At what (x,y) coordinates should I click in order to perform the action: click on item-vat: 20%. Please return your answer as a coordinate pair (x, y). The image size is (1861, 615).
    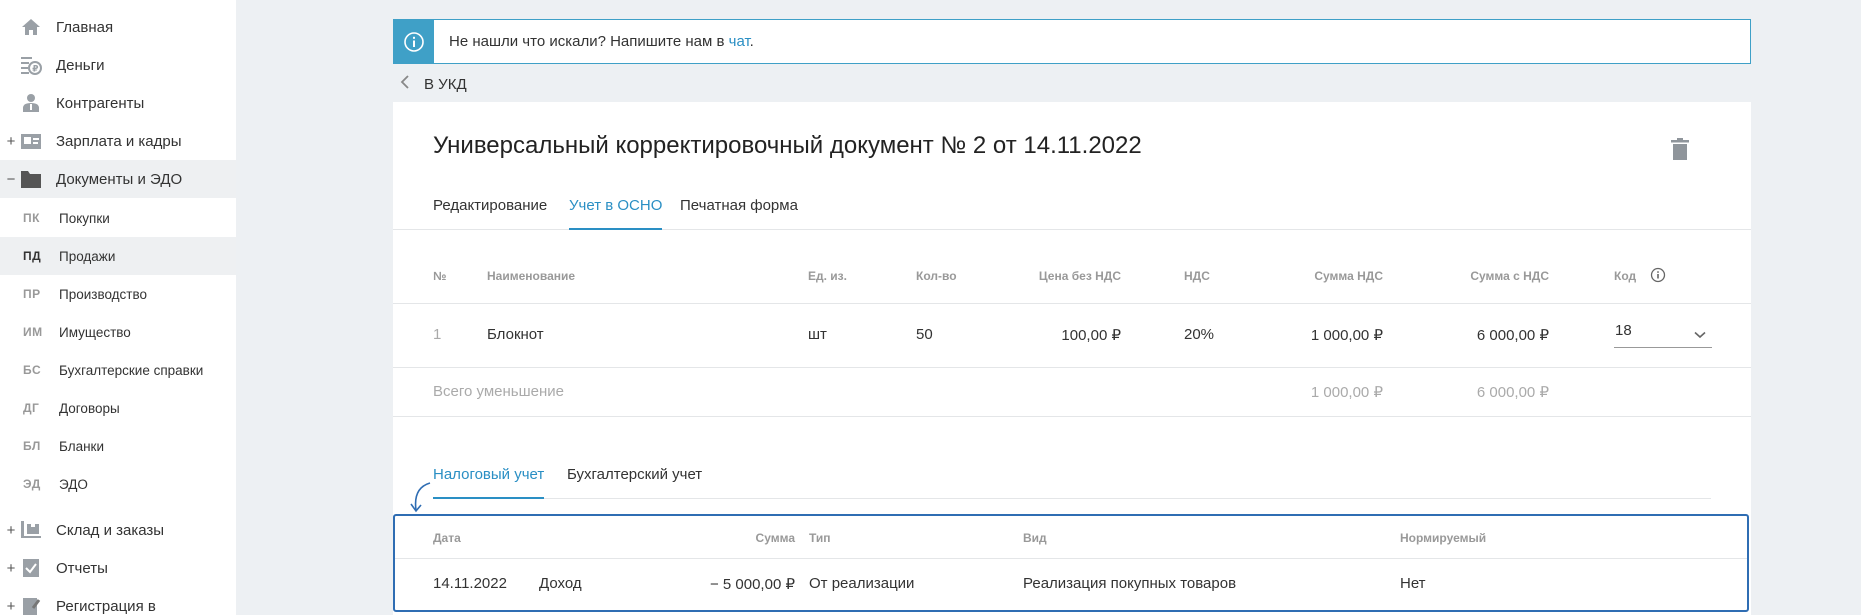
    Looking at the image, I should click on (1199, 334).